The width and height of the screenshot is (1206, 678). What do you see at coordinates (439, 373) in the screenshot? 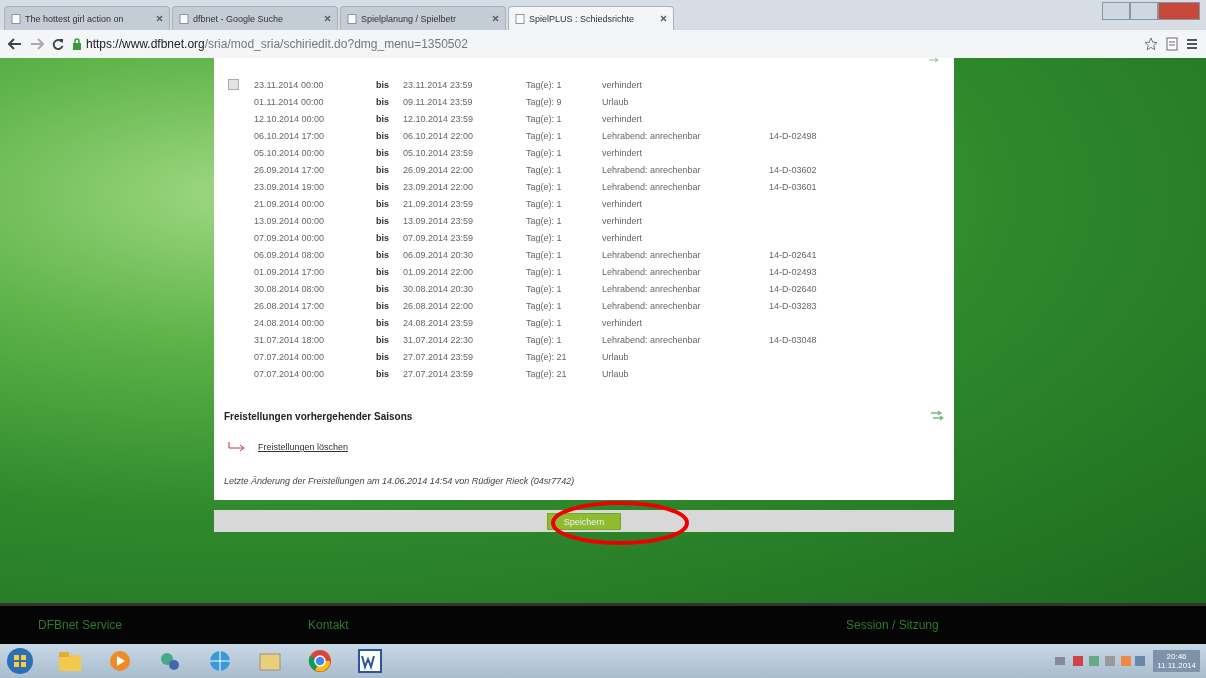
I see `end-date: 27.07.2014 23:59` at bounding box center [439, 373].